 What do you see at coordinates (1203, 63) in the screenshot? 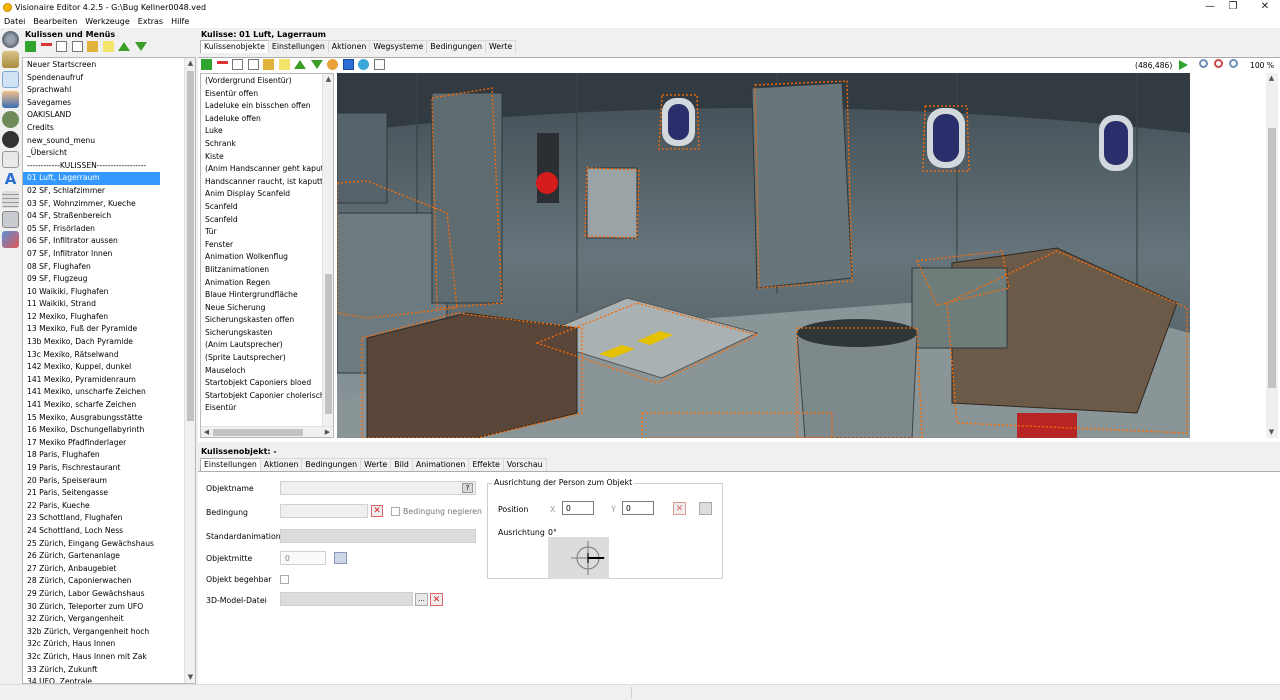
I see `zoom-in-icon` at bounding box center [1203, 63].